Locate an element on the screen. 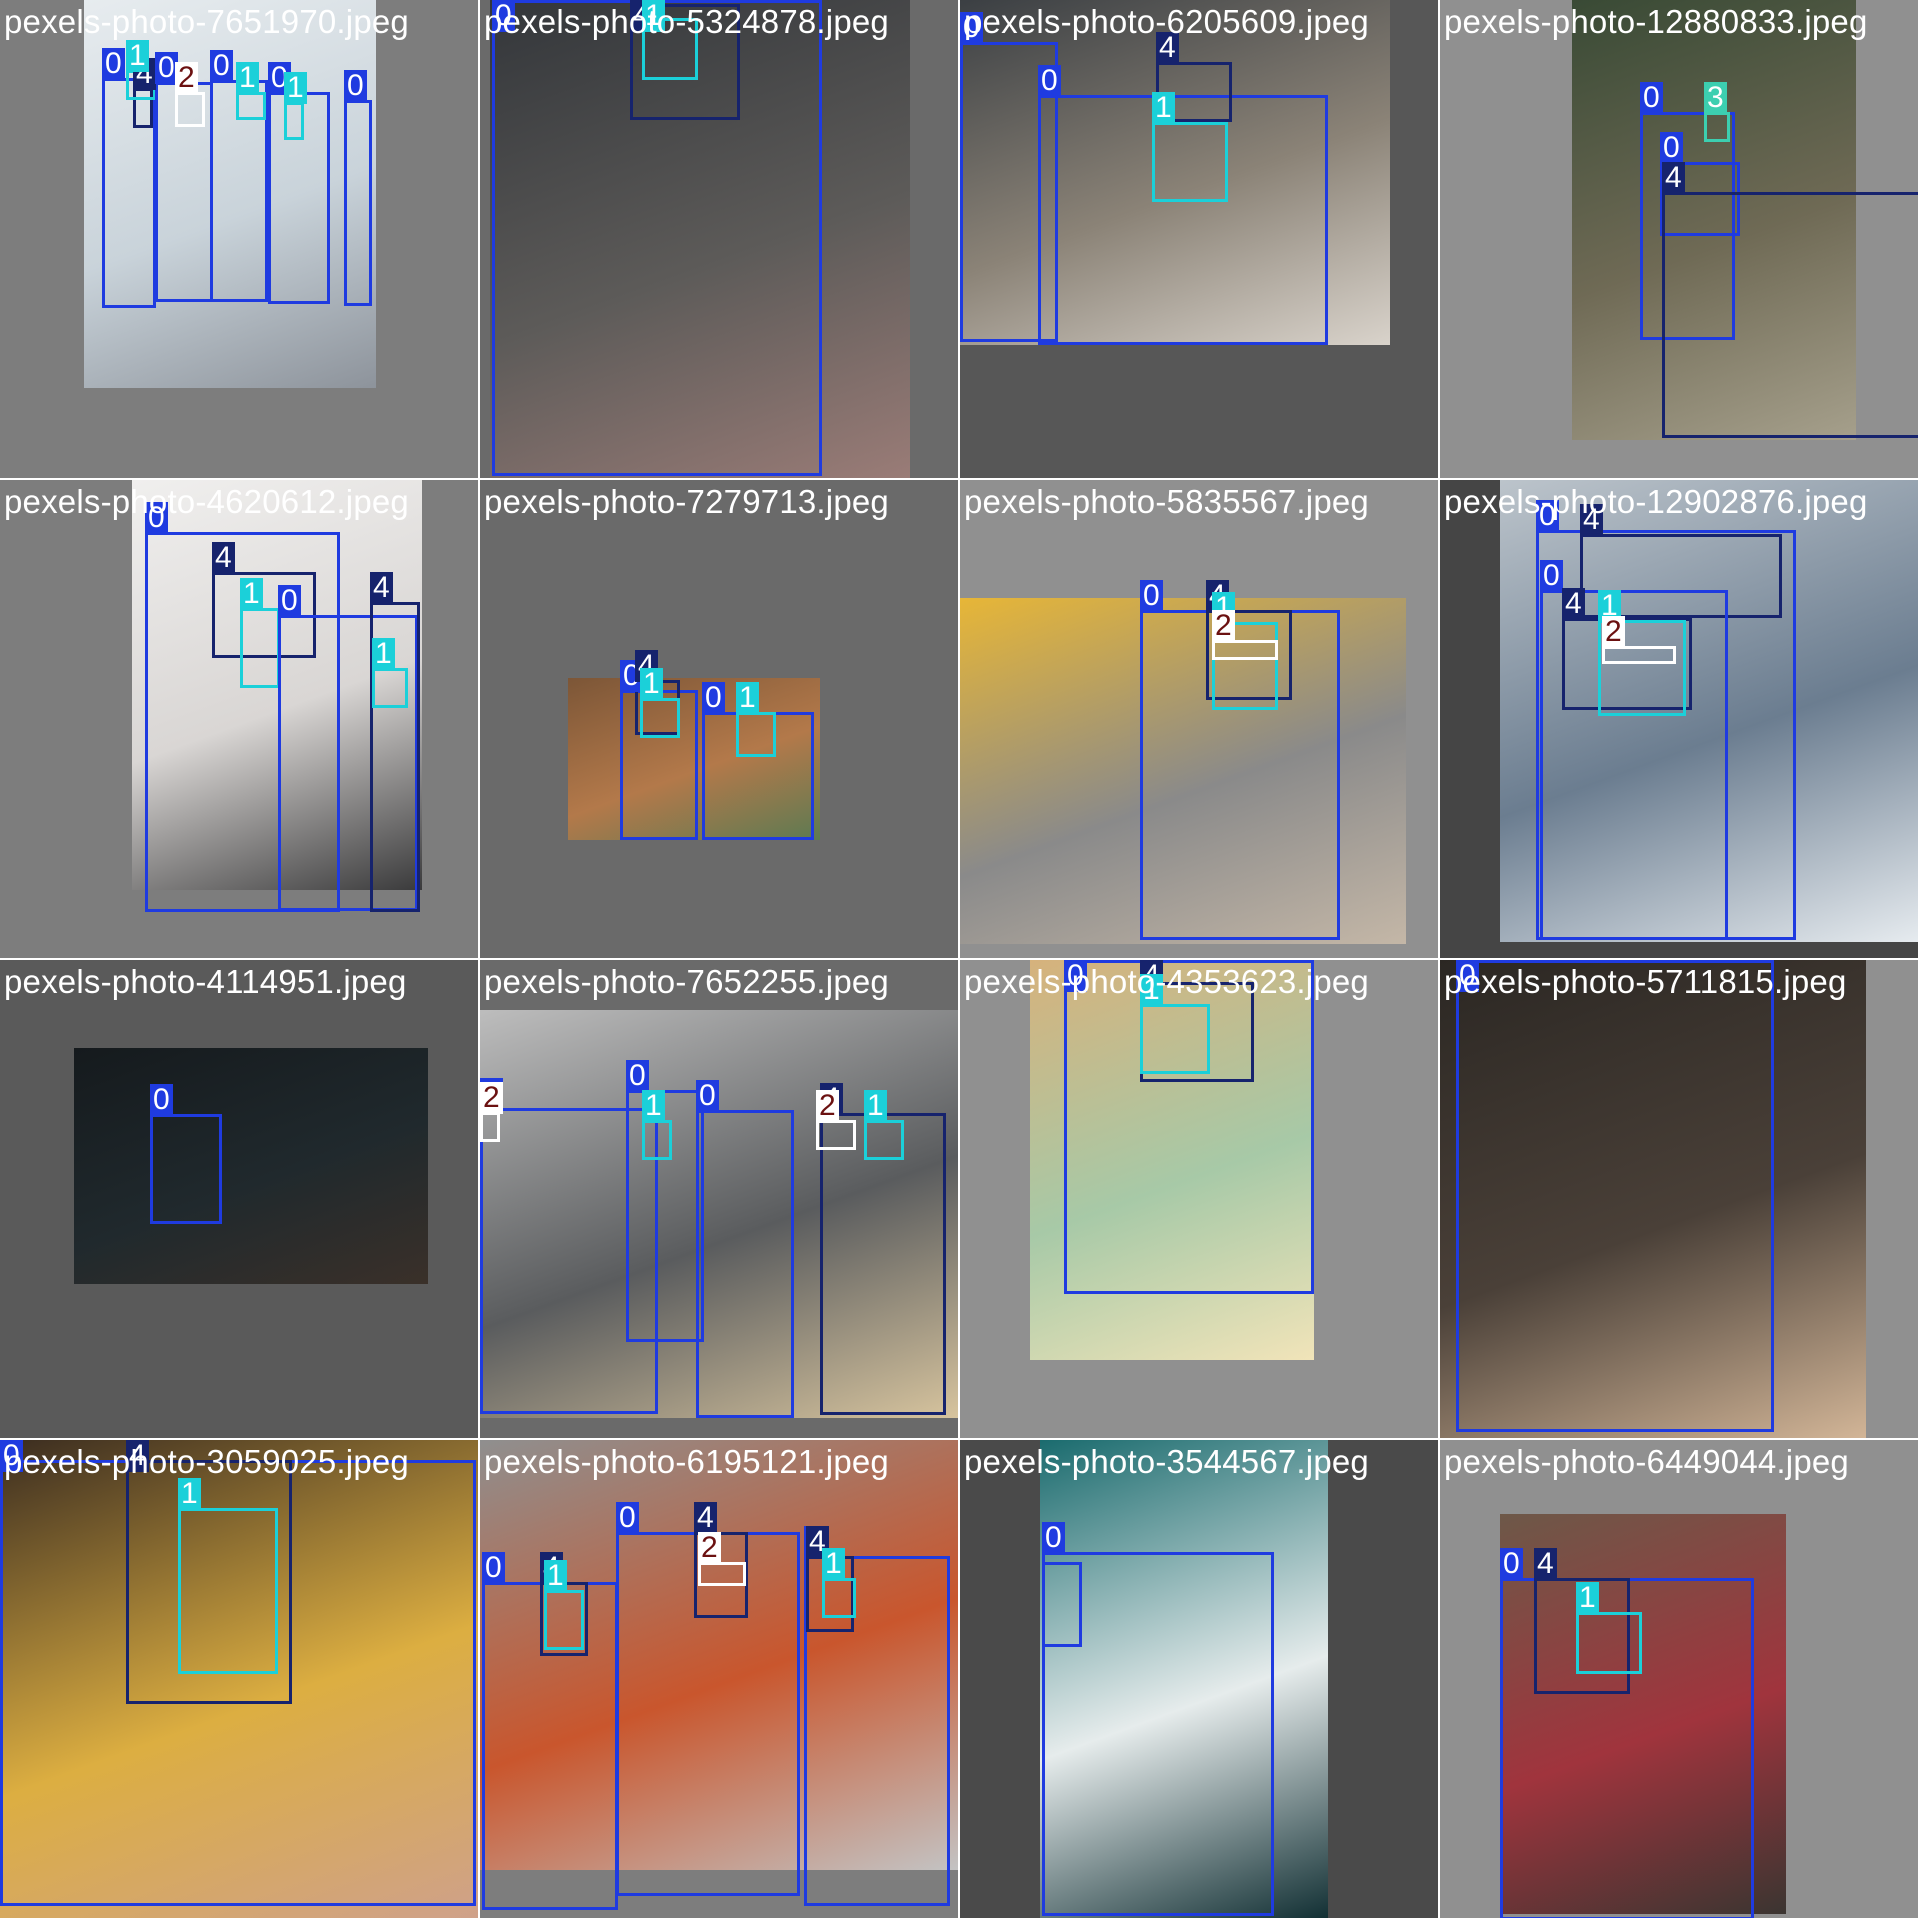  mosaic-tile: pexels-photo-3544567.jpeg 0 is located at coordinates (1199, 1679).